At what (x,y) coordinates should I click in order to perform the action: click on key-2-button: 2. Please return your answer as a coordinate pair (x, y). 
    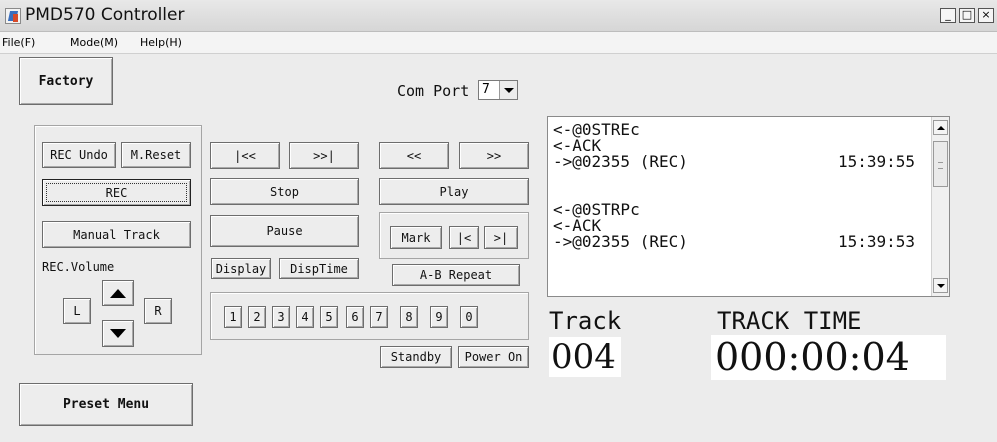
    Looking at the image, I should click on (257, 317).